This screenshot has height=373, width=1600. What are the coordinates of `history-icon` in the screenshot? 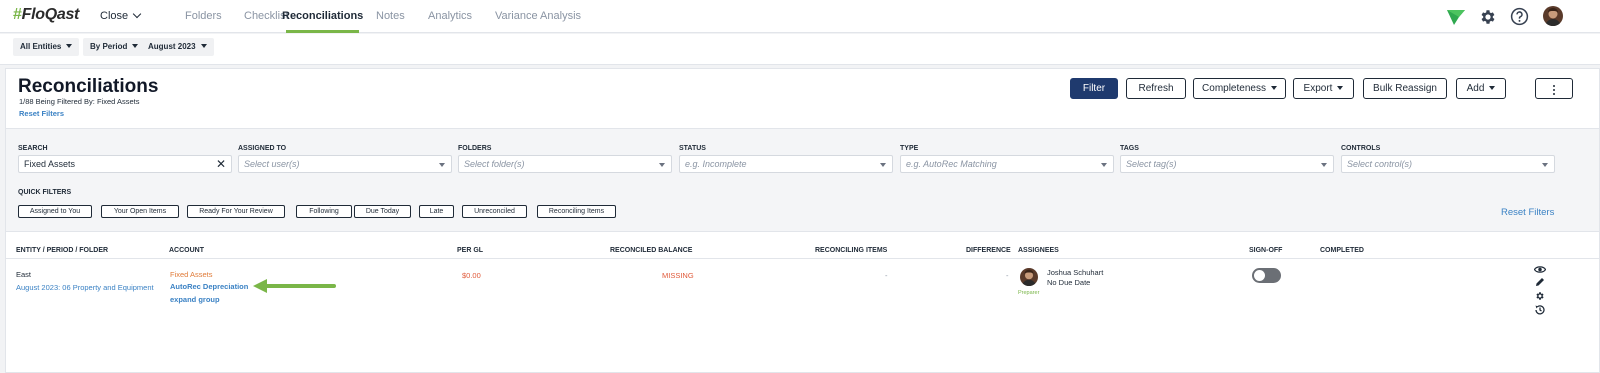 It's located at (1540, 310).